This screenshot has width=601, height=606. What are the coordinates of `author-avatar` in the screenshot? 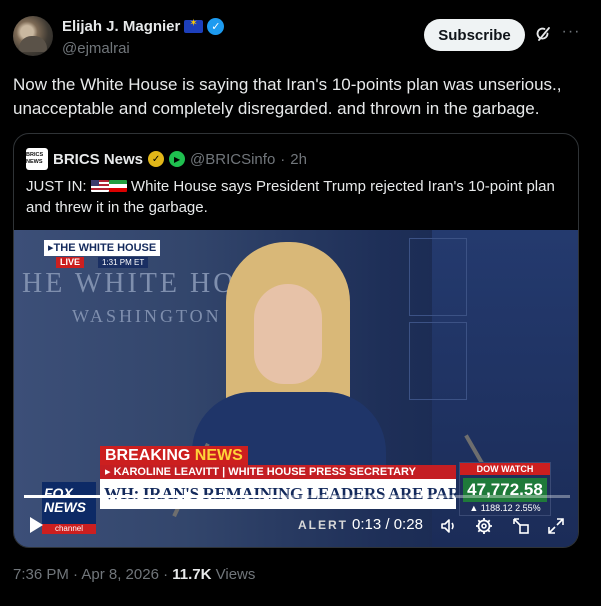 It's located at (33, 36).